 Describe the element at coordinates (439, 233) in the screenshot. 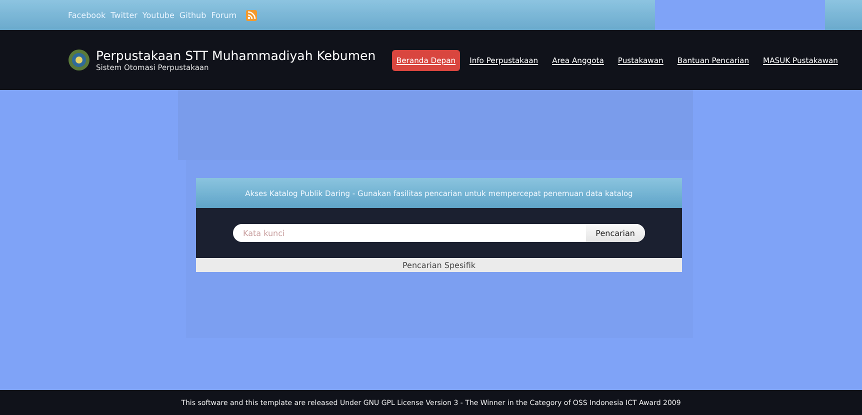

I see `search-field: Kata kunci Pencarian` at that location.